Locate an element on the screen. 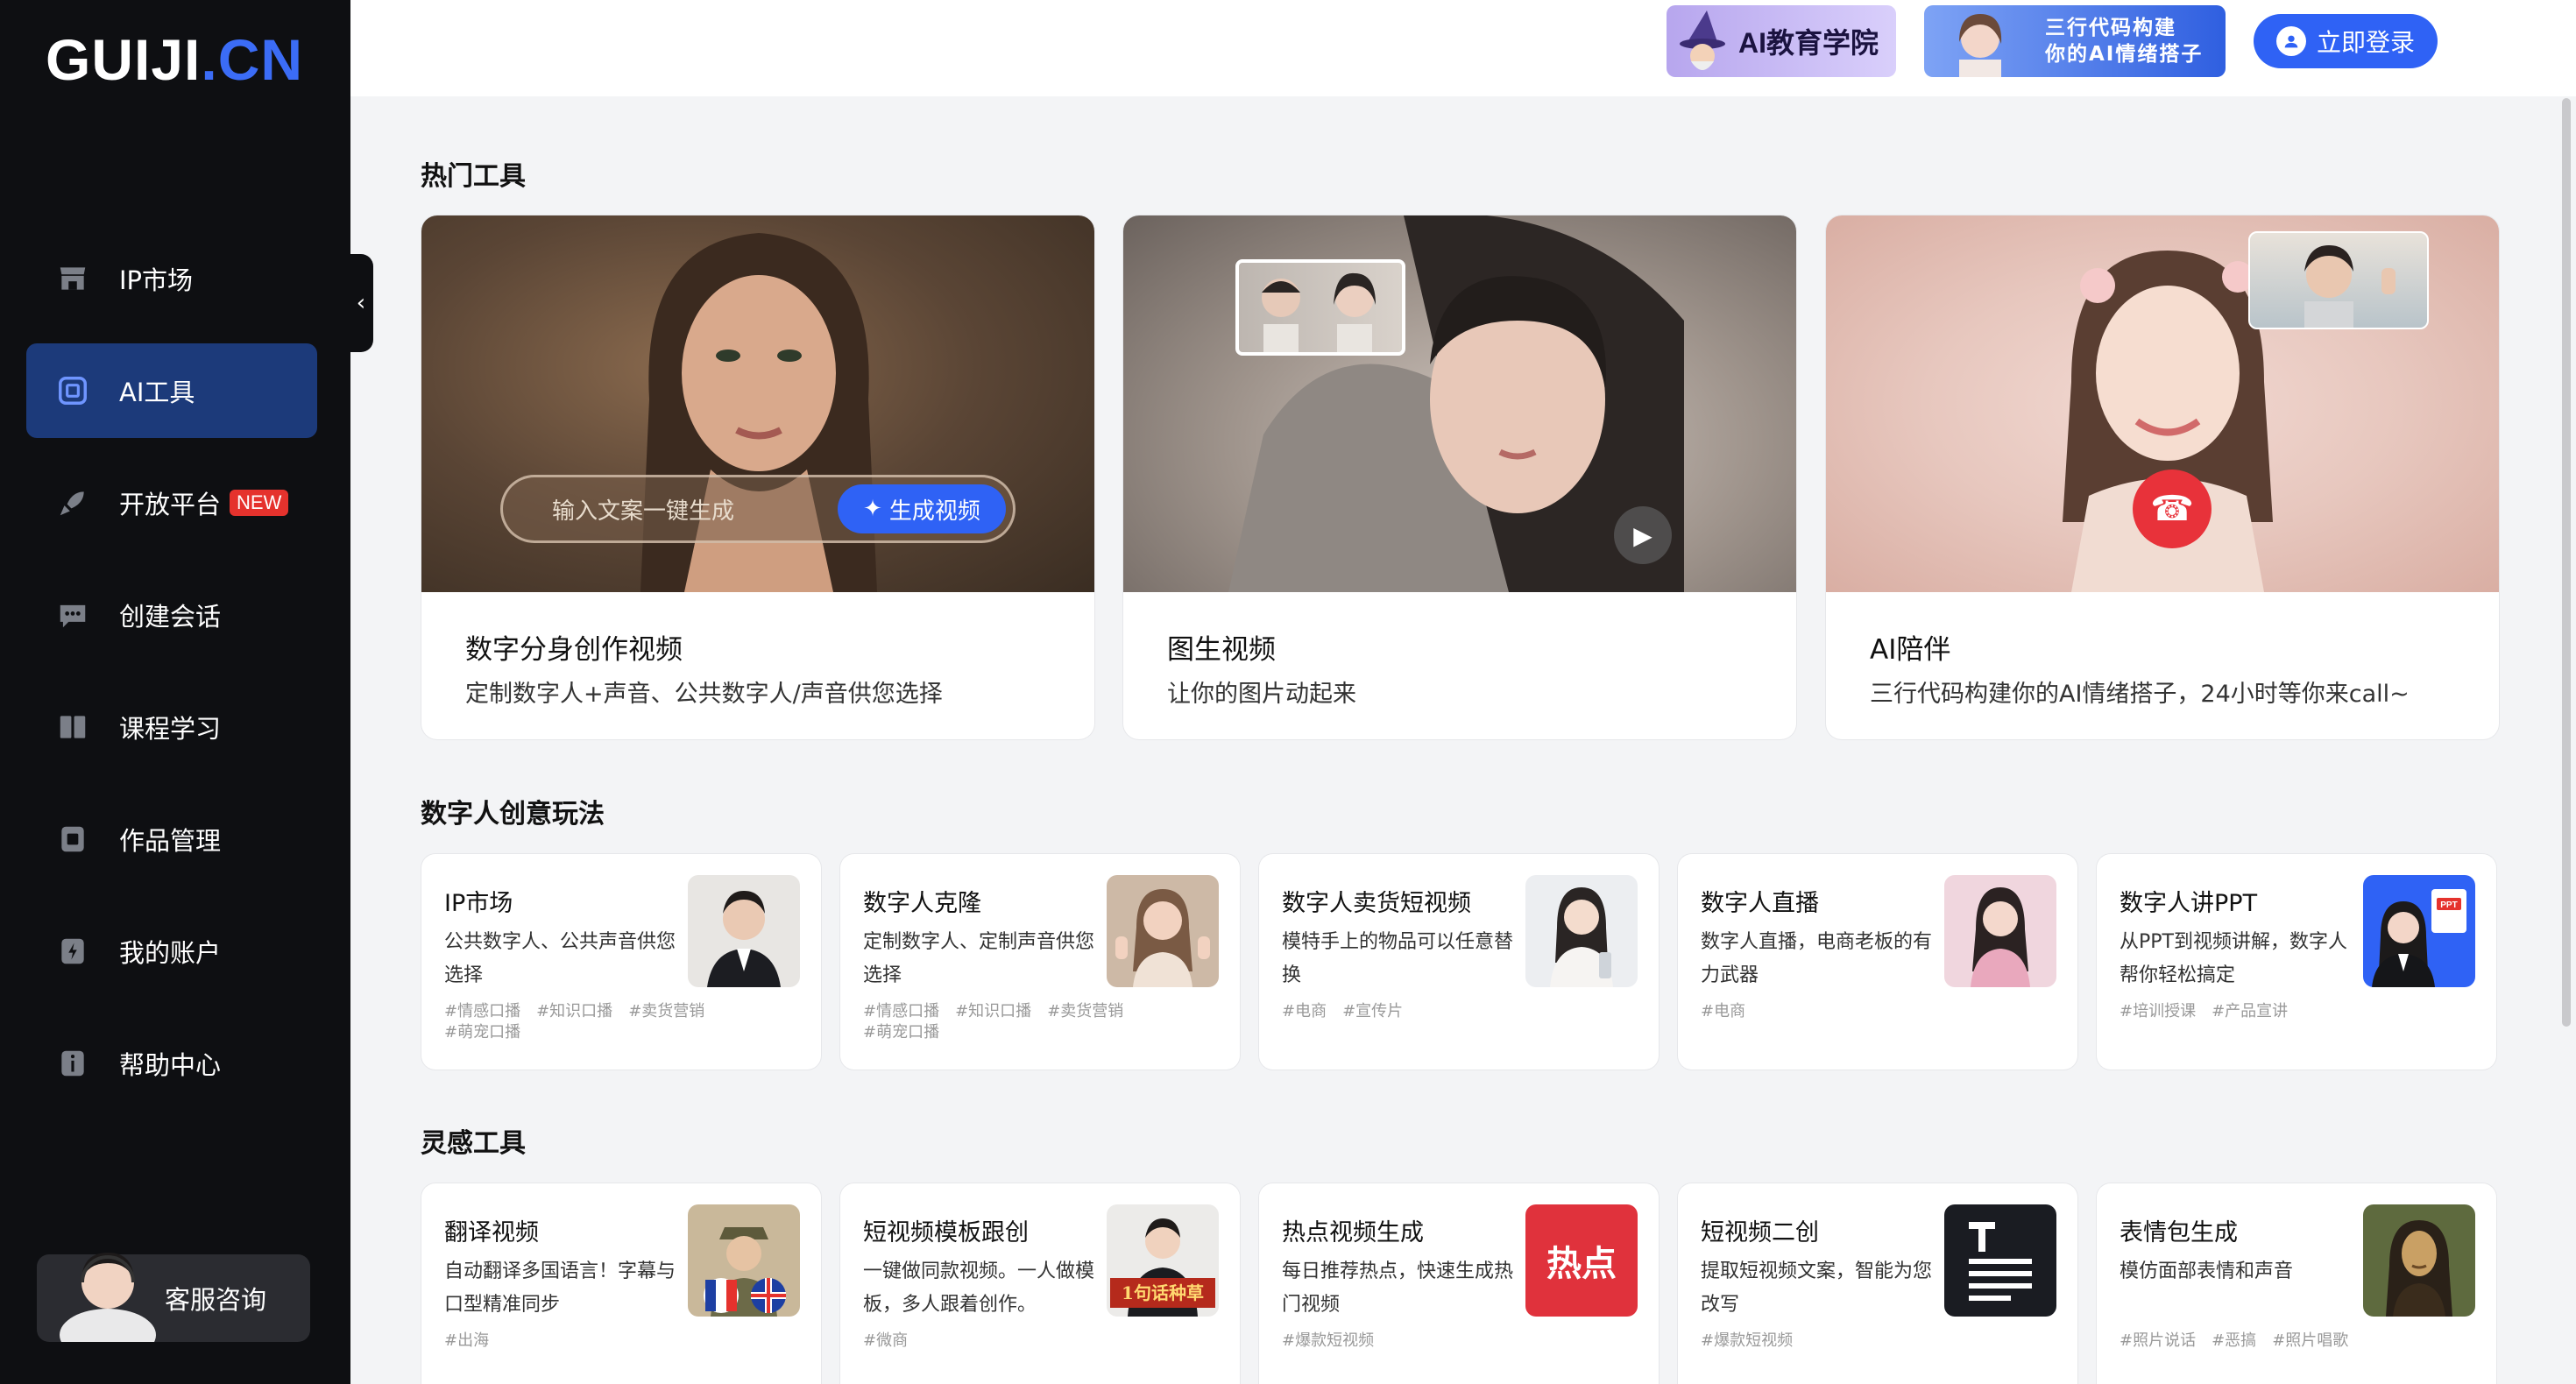 The image size is (2576, 1384). sidebar-item-label: 作品管理 is located at coordinates (170, 841).